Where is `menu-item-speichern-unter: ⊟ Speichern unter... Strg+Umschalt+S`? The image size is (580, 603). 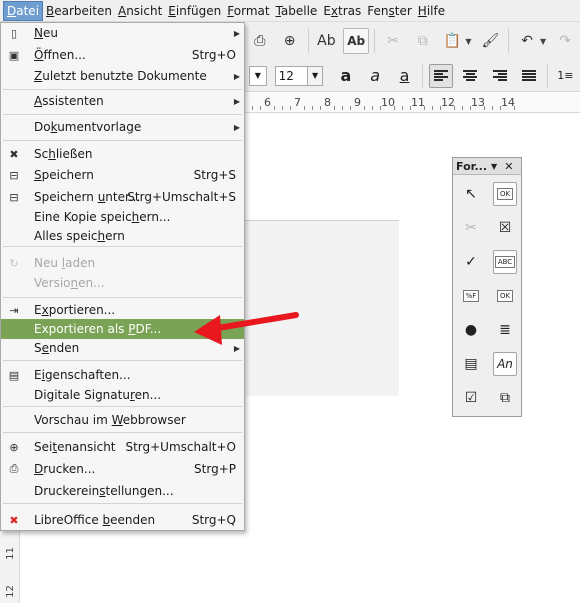
menu-item-speichern-unter: ⊟ Speichern unter... Strg+Umschalt+S is located at coordinates (122, 197).